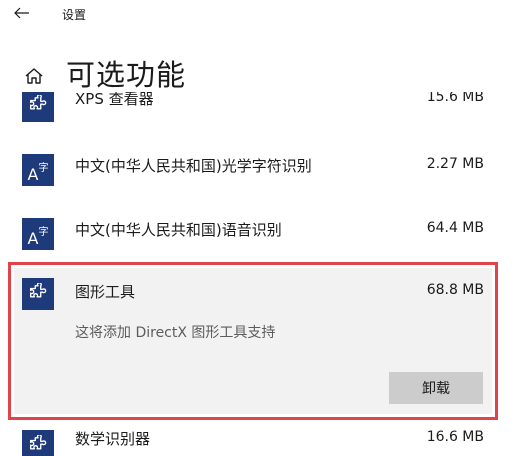 Image resolution: width=527 pixels, height=456 pixels. What do you see at coordinates (113, 439) in the screenshot?
I see `feature-name: 数学识别器` at bounding box center [113, 439].